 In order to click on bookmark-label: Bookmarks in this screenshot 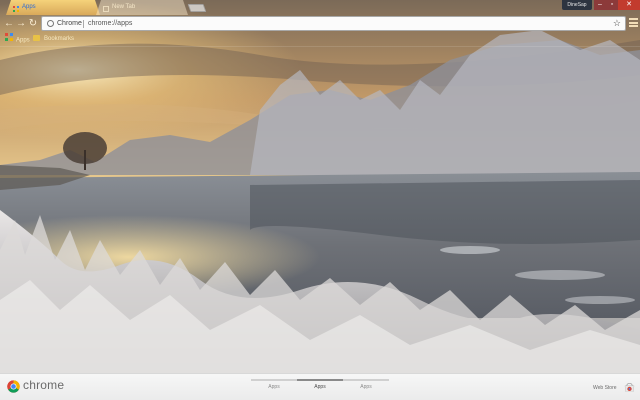, I will do `click(59, 39)`.